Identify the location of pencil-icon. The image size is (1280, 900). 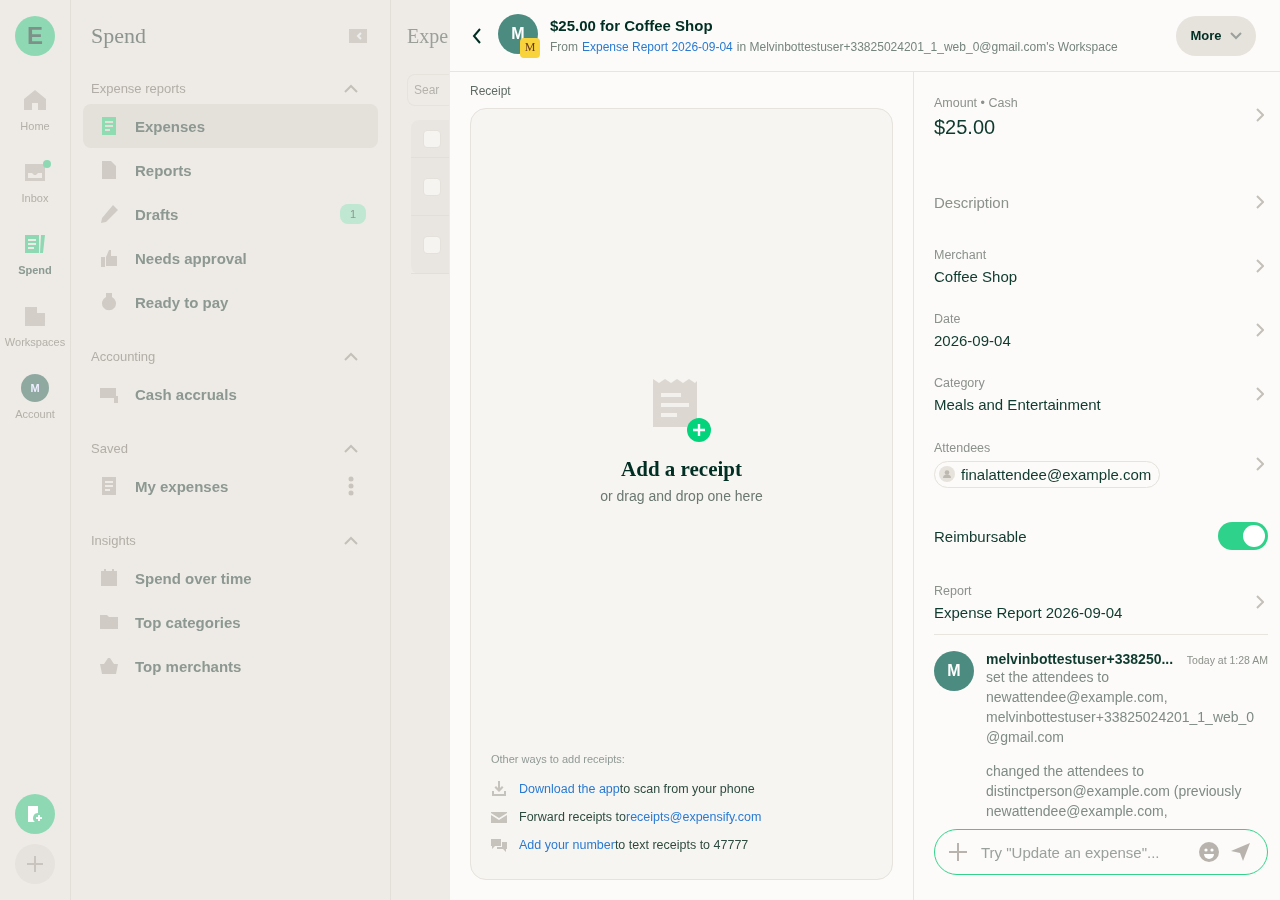
(109, 214).